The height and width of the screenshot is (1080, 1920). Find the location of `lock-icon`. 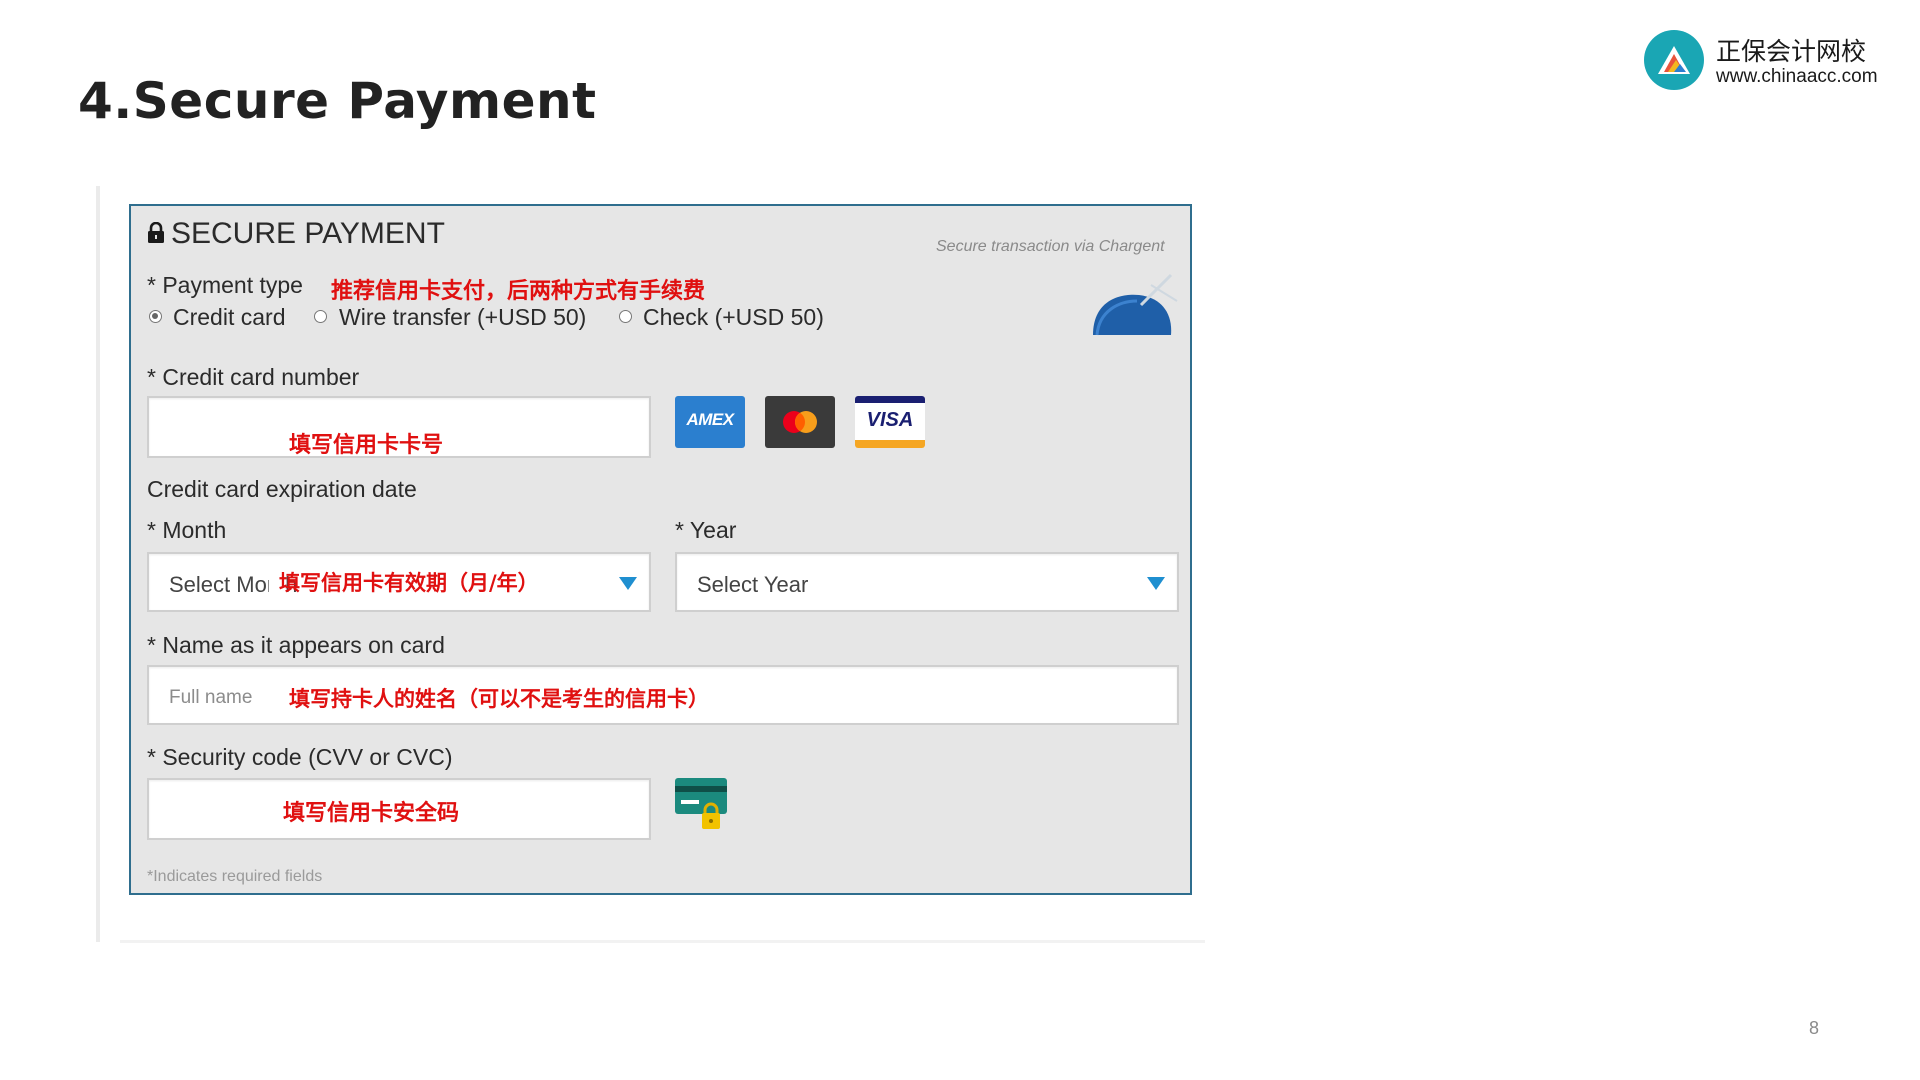

lock-icon is located at coordinates (156, 232).